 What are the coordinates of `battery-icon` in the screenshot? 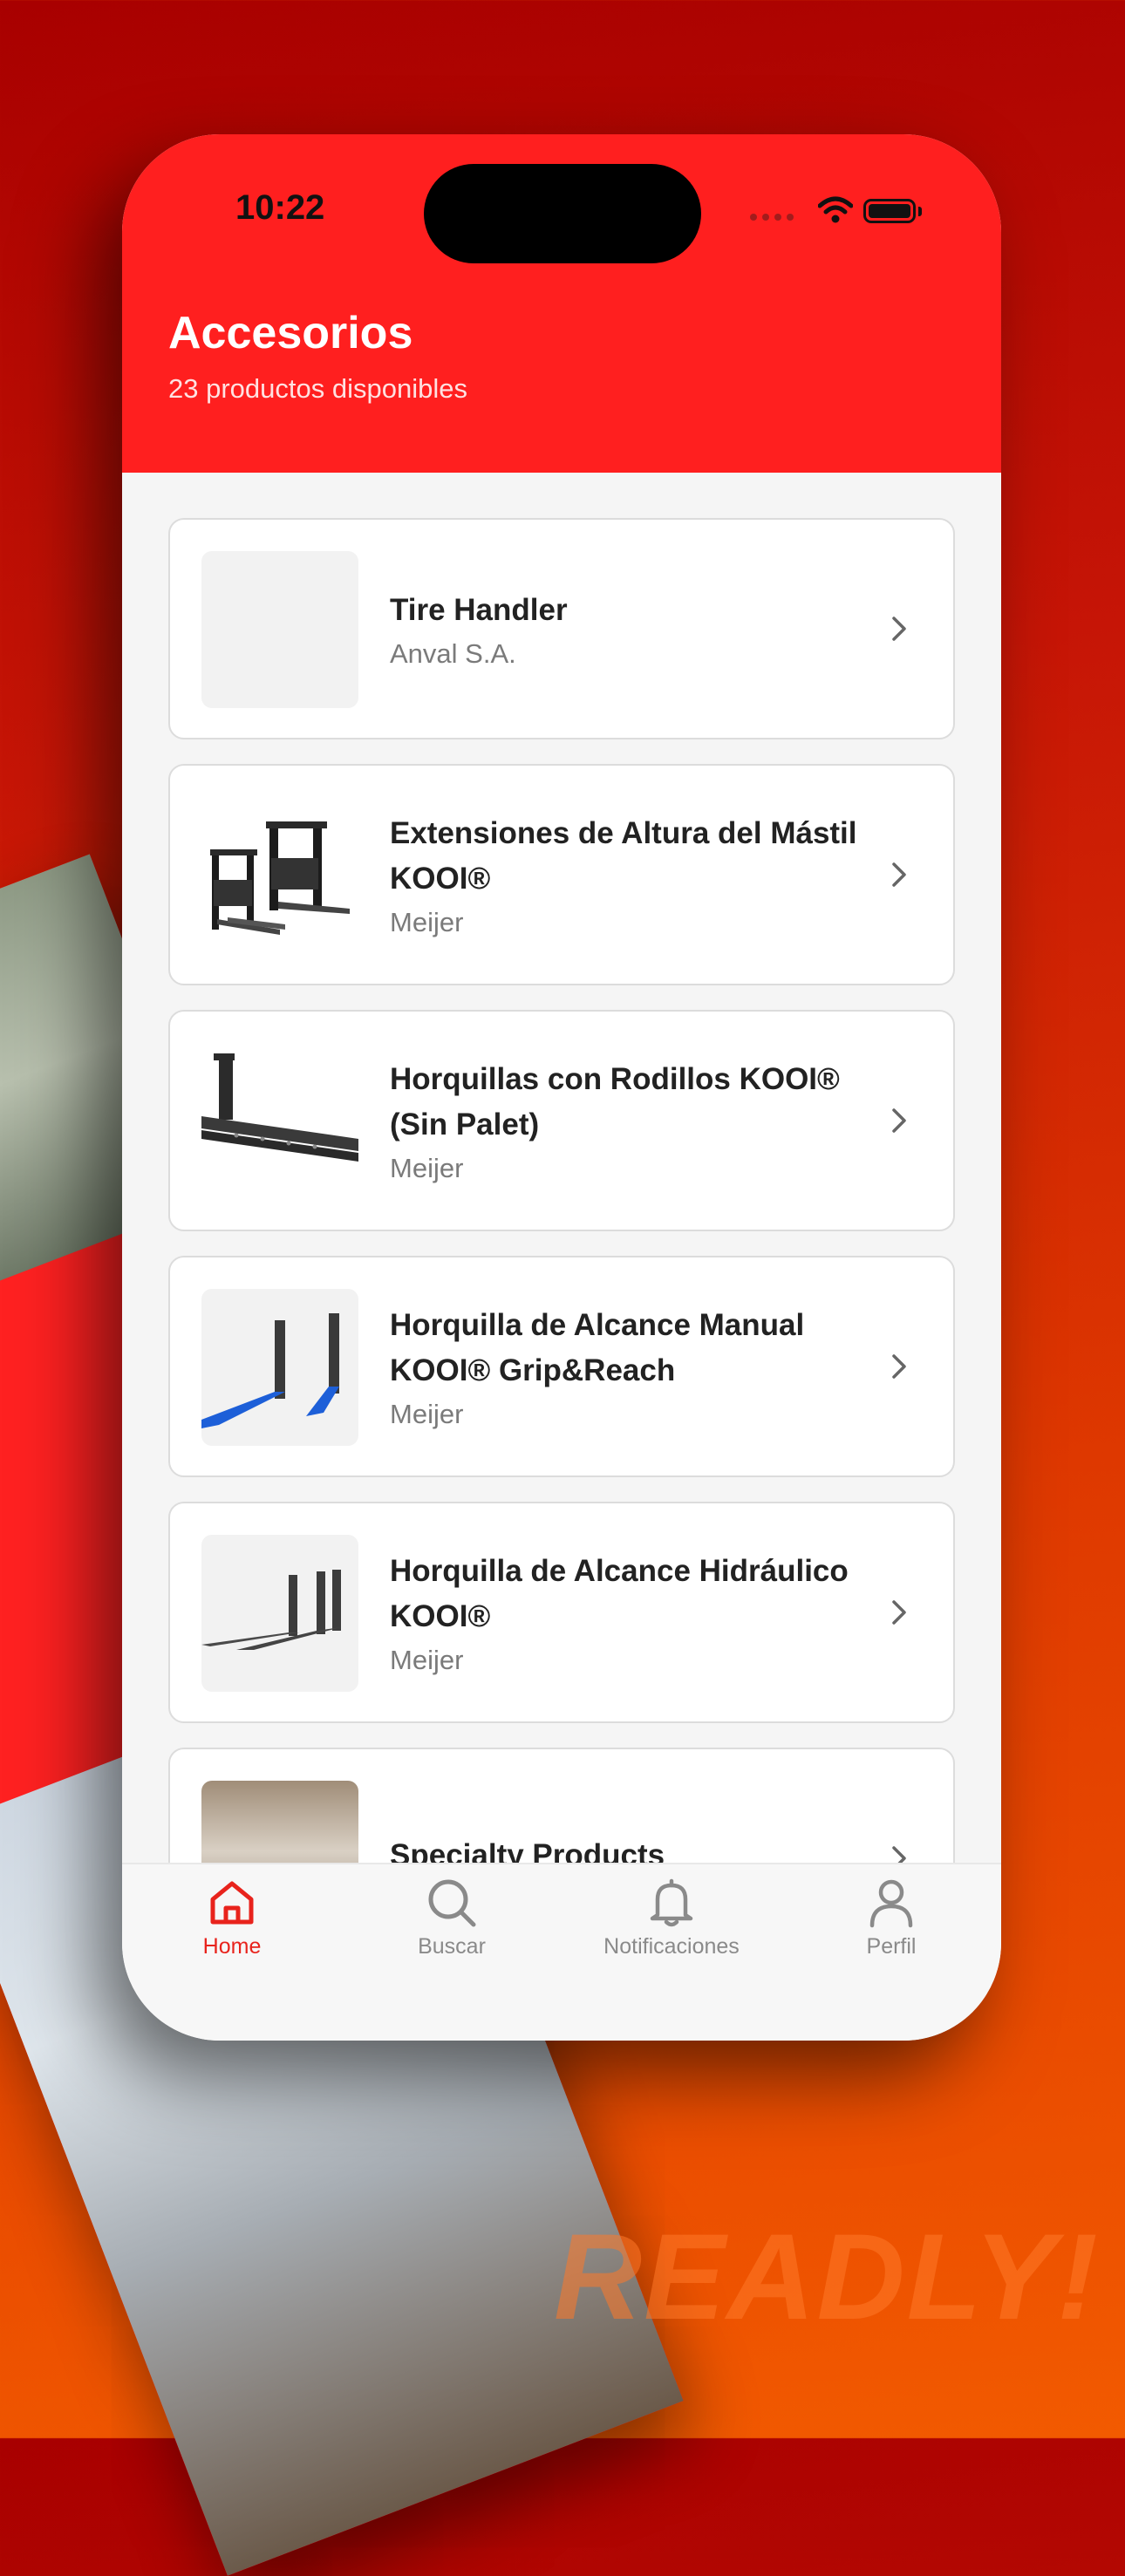 It's located at (889, 211).